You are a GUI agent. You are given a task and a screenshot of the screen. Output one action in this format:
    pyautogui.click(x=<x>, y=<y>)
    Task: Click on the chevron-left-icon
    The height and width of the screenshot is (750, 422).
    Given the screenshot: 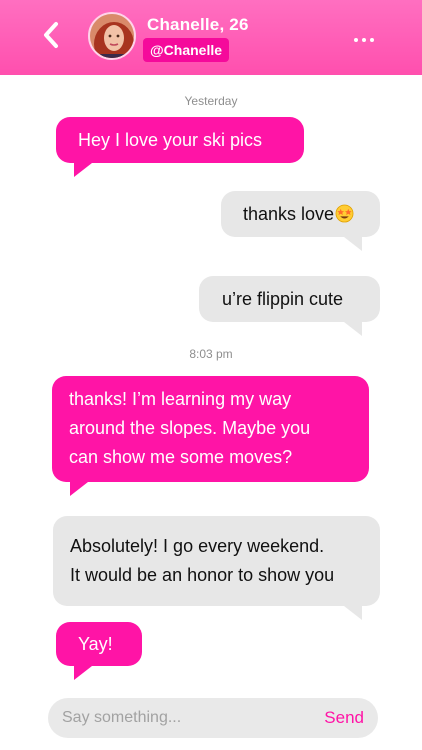 What is the action you would take?
    pyautogui.click(x=51, y=35)
    